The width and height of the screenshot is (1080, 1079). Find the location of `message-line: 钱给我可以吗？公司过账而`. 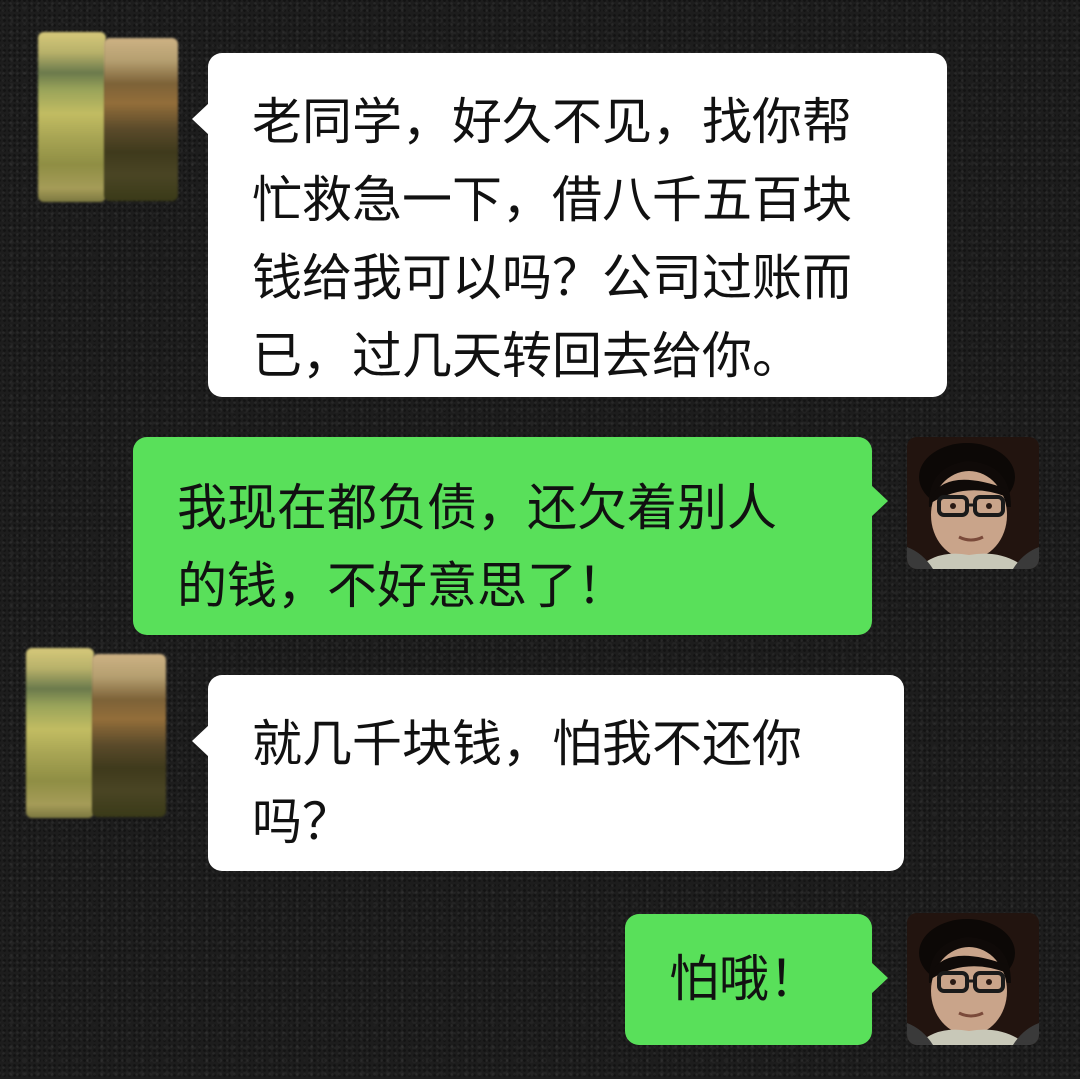

message-line: 钱给我可以吗？公司过账而 is located at coordinates (552, 278).